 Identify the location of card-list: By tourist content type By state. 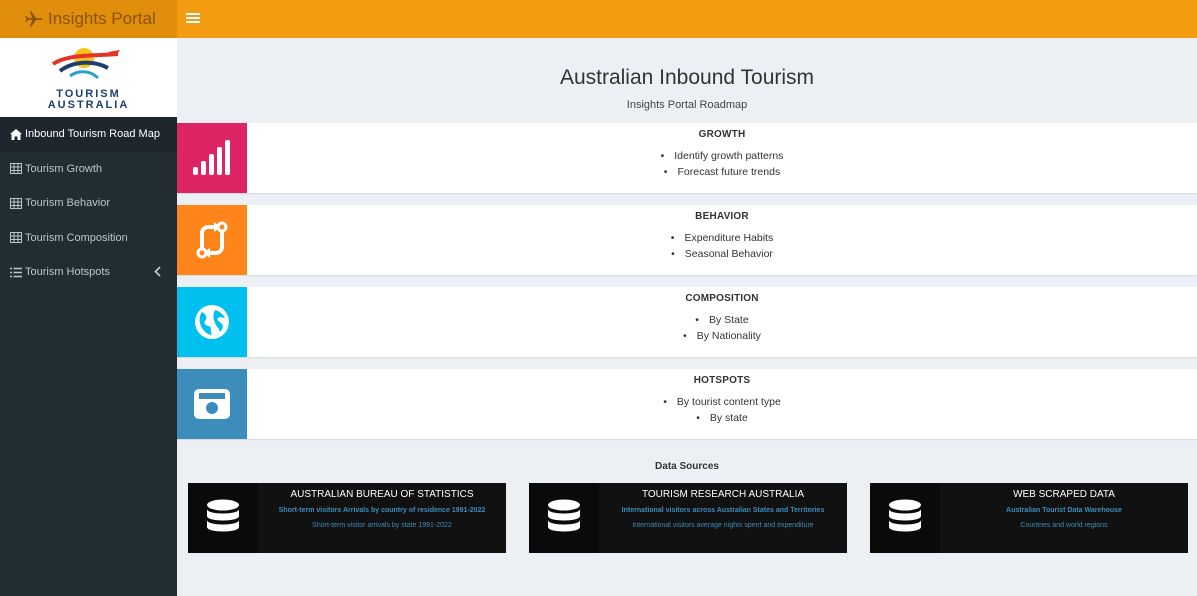
(722, 410).